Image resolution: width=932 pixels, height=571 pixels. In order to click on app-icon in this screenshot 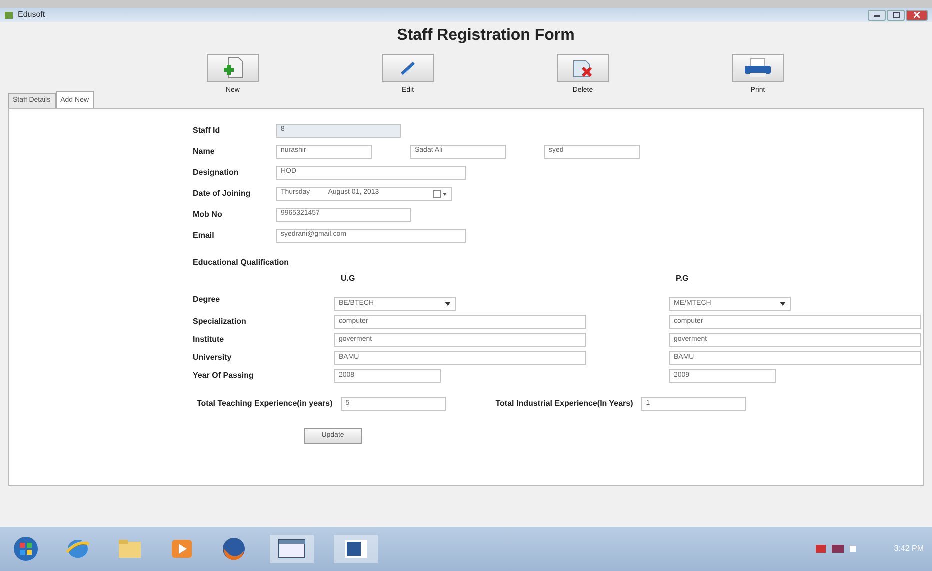, I will do `click(9, 15)`.